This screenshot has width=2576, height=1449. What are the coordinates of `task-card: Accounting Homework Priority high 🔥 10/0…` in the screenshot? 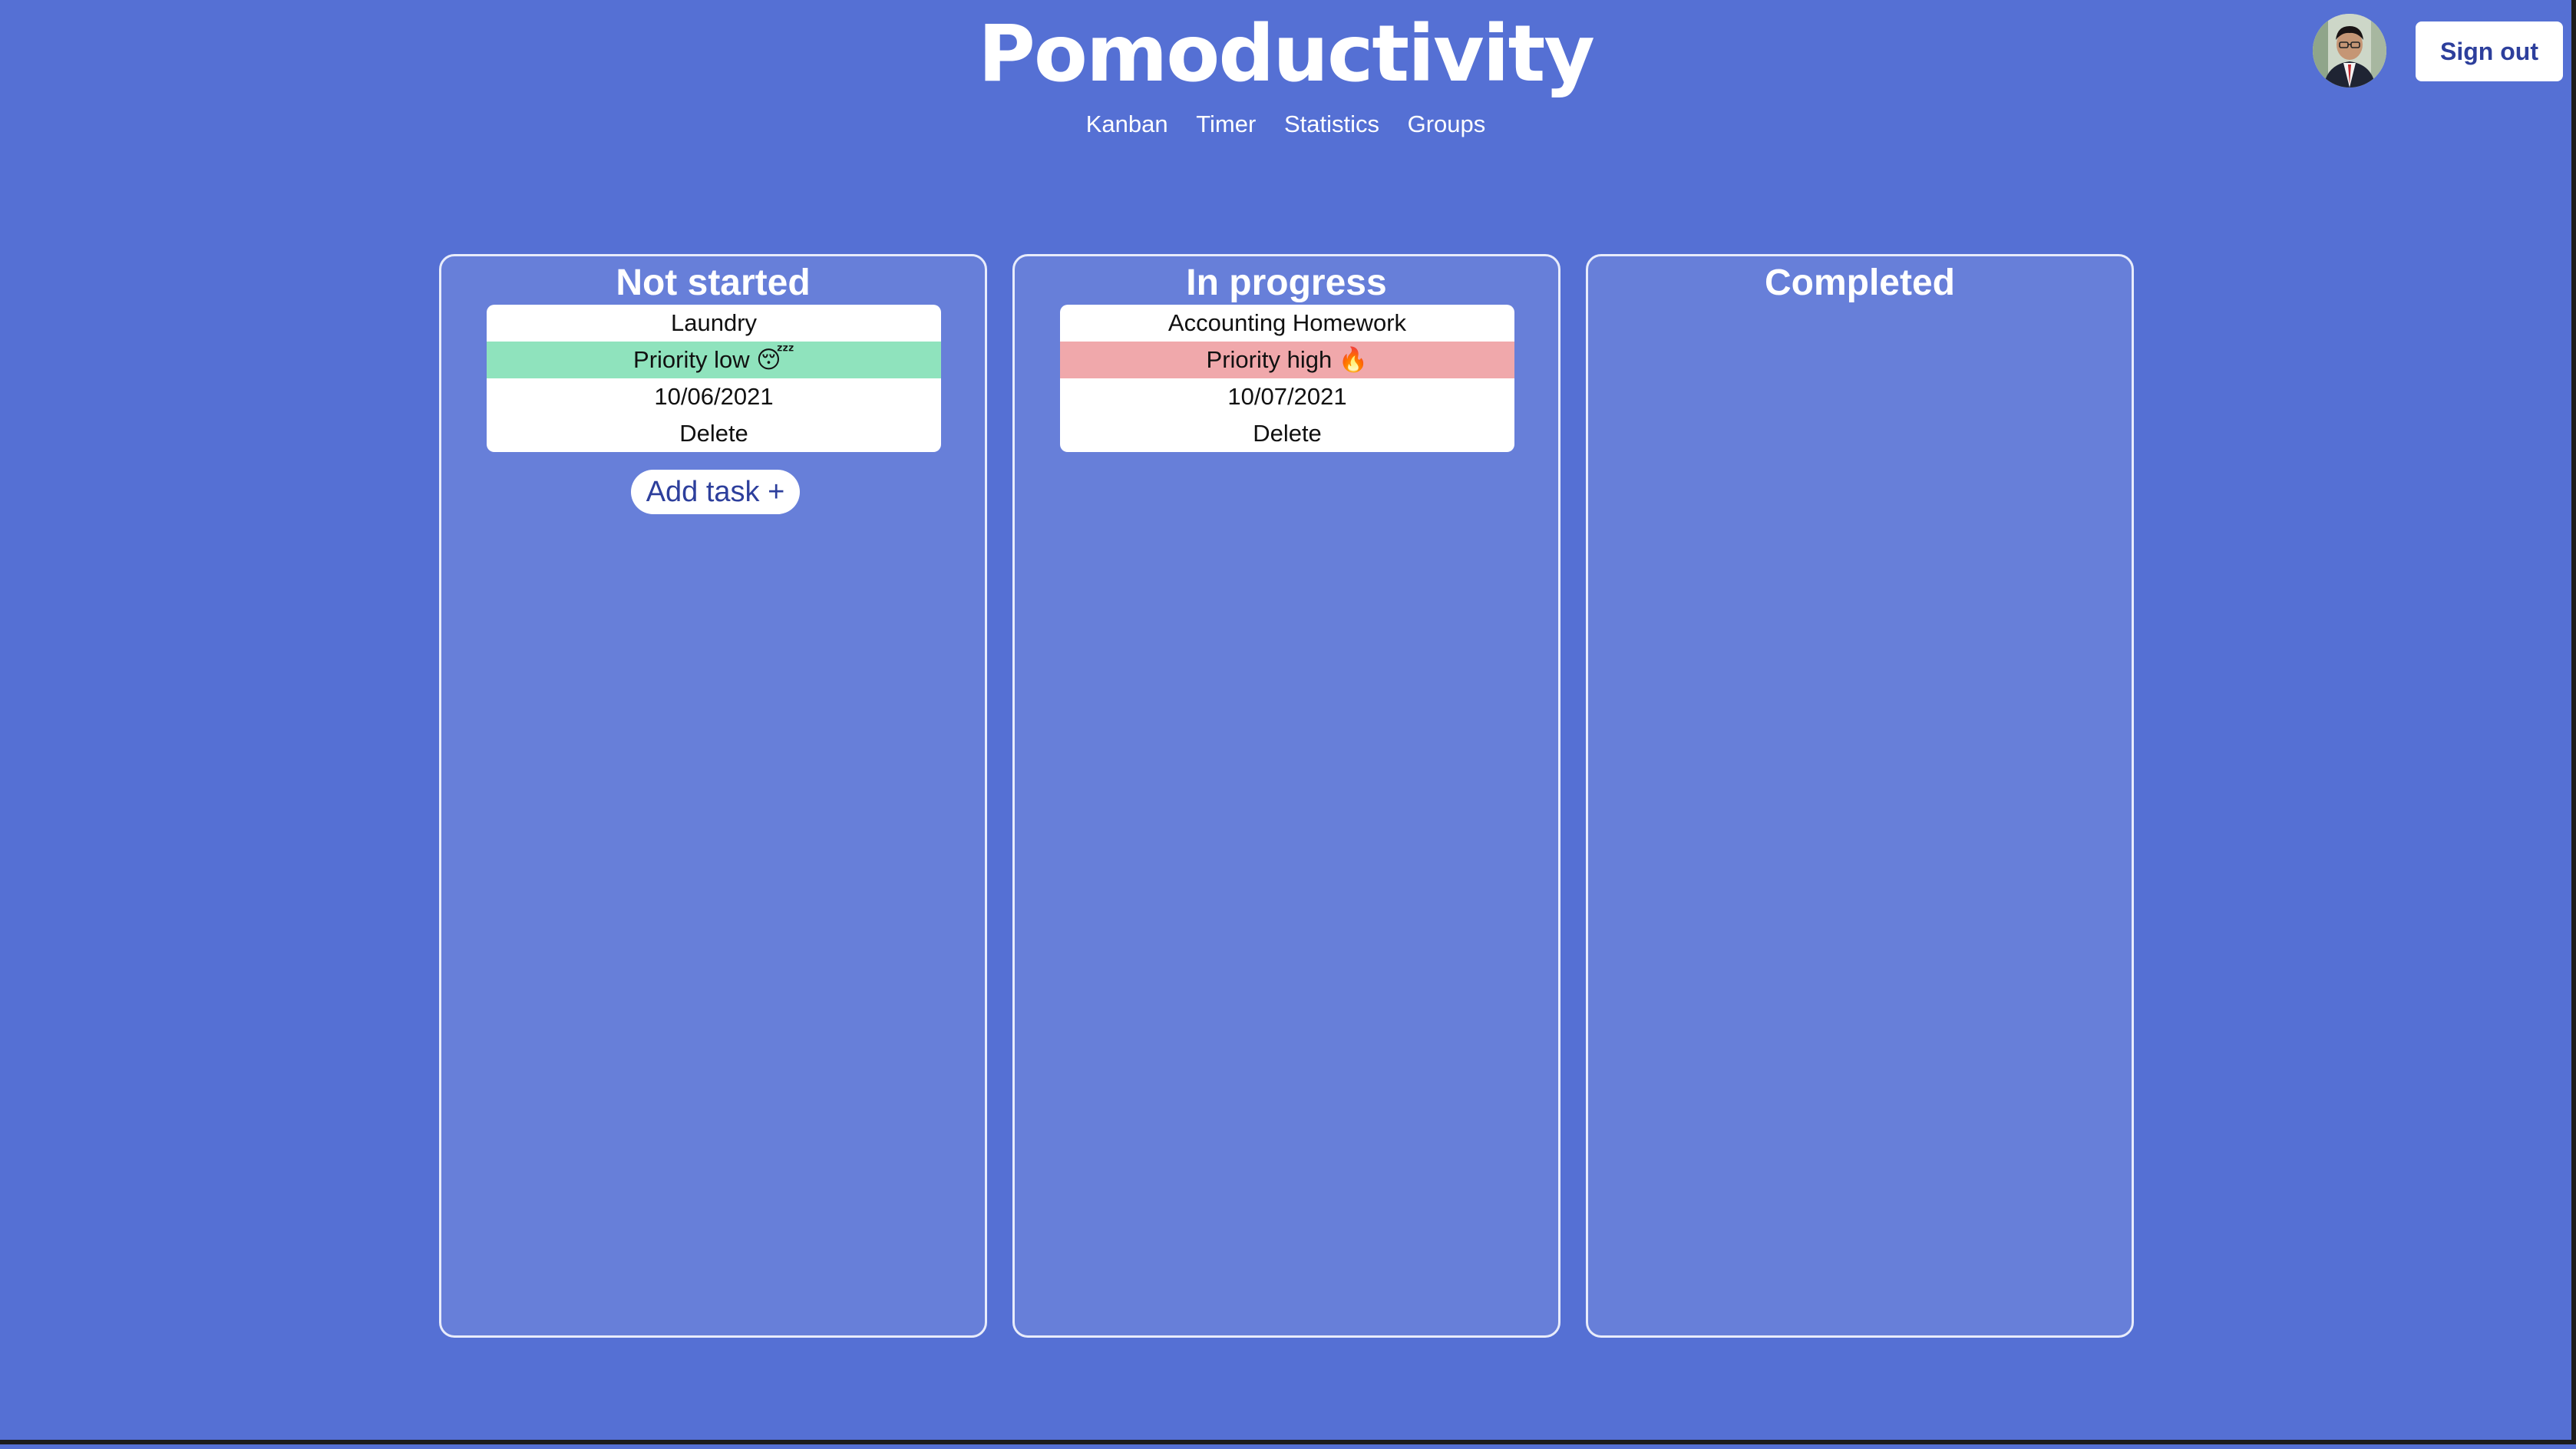 It's located at (1287, 378).